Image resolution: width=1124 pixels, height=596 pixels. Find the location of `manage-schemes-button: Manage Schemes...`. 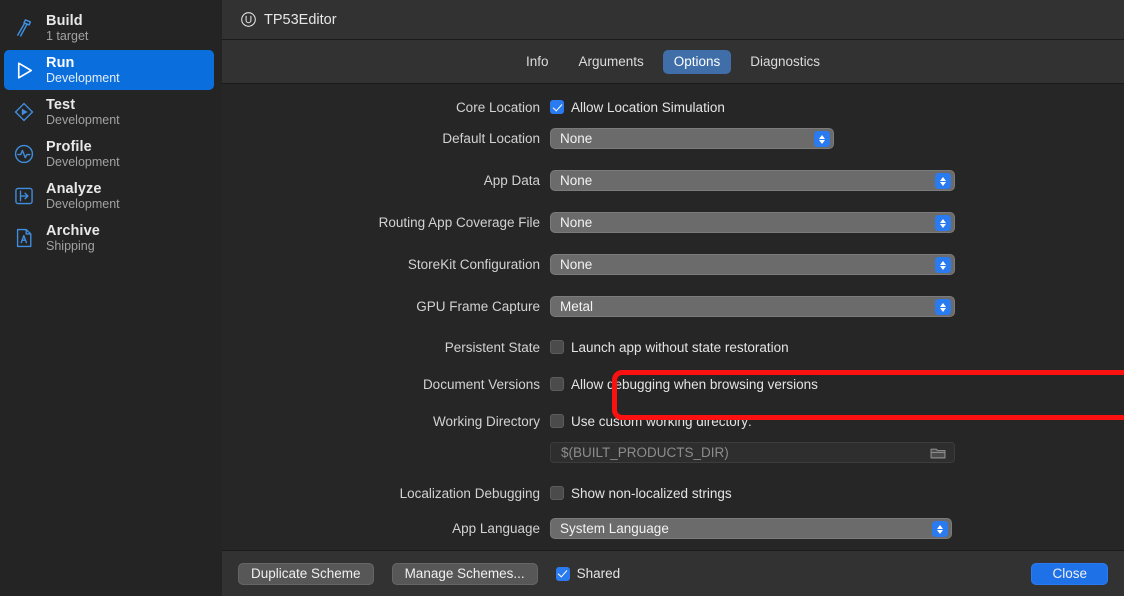

manage-schemes-button: Manage Schemes... is located at coordinates (464, 573).